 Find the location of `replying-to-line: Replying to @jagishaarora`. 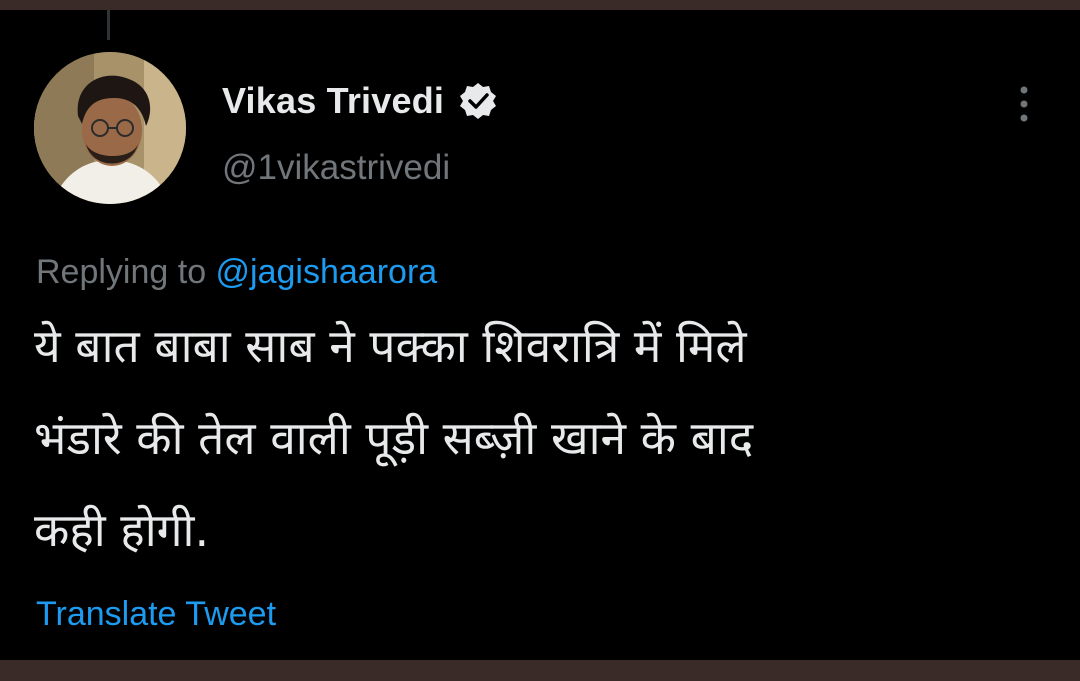

replying-to-line: Replying to @jagishaarora is located at coordinates (236, 272).